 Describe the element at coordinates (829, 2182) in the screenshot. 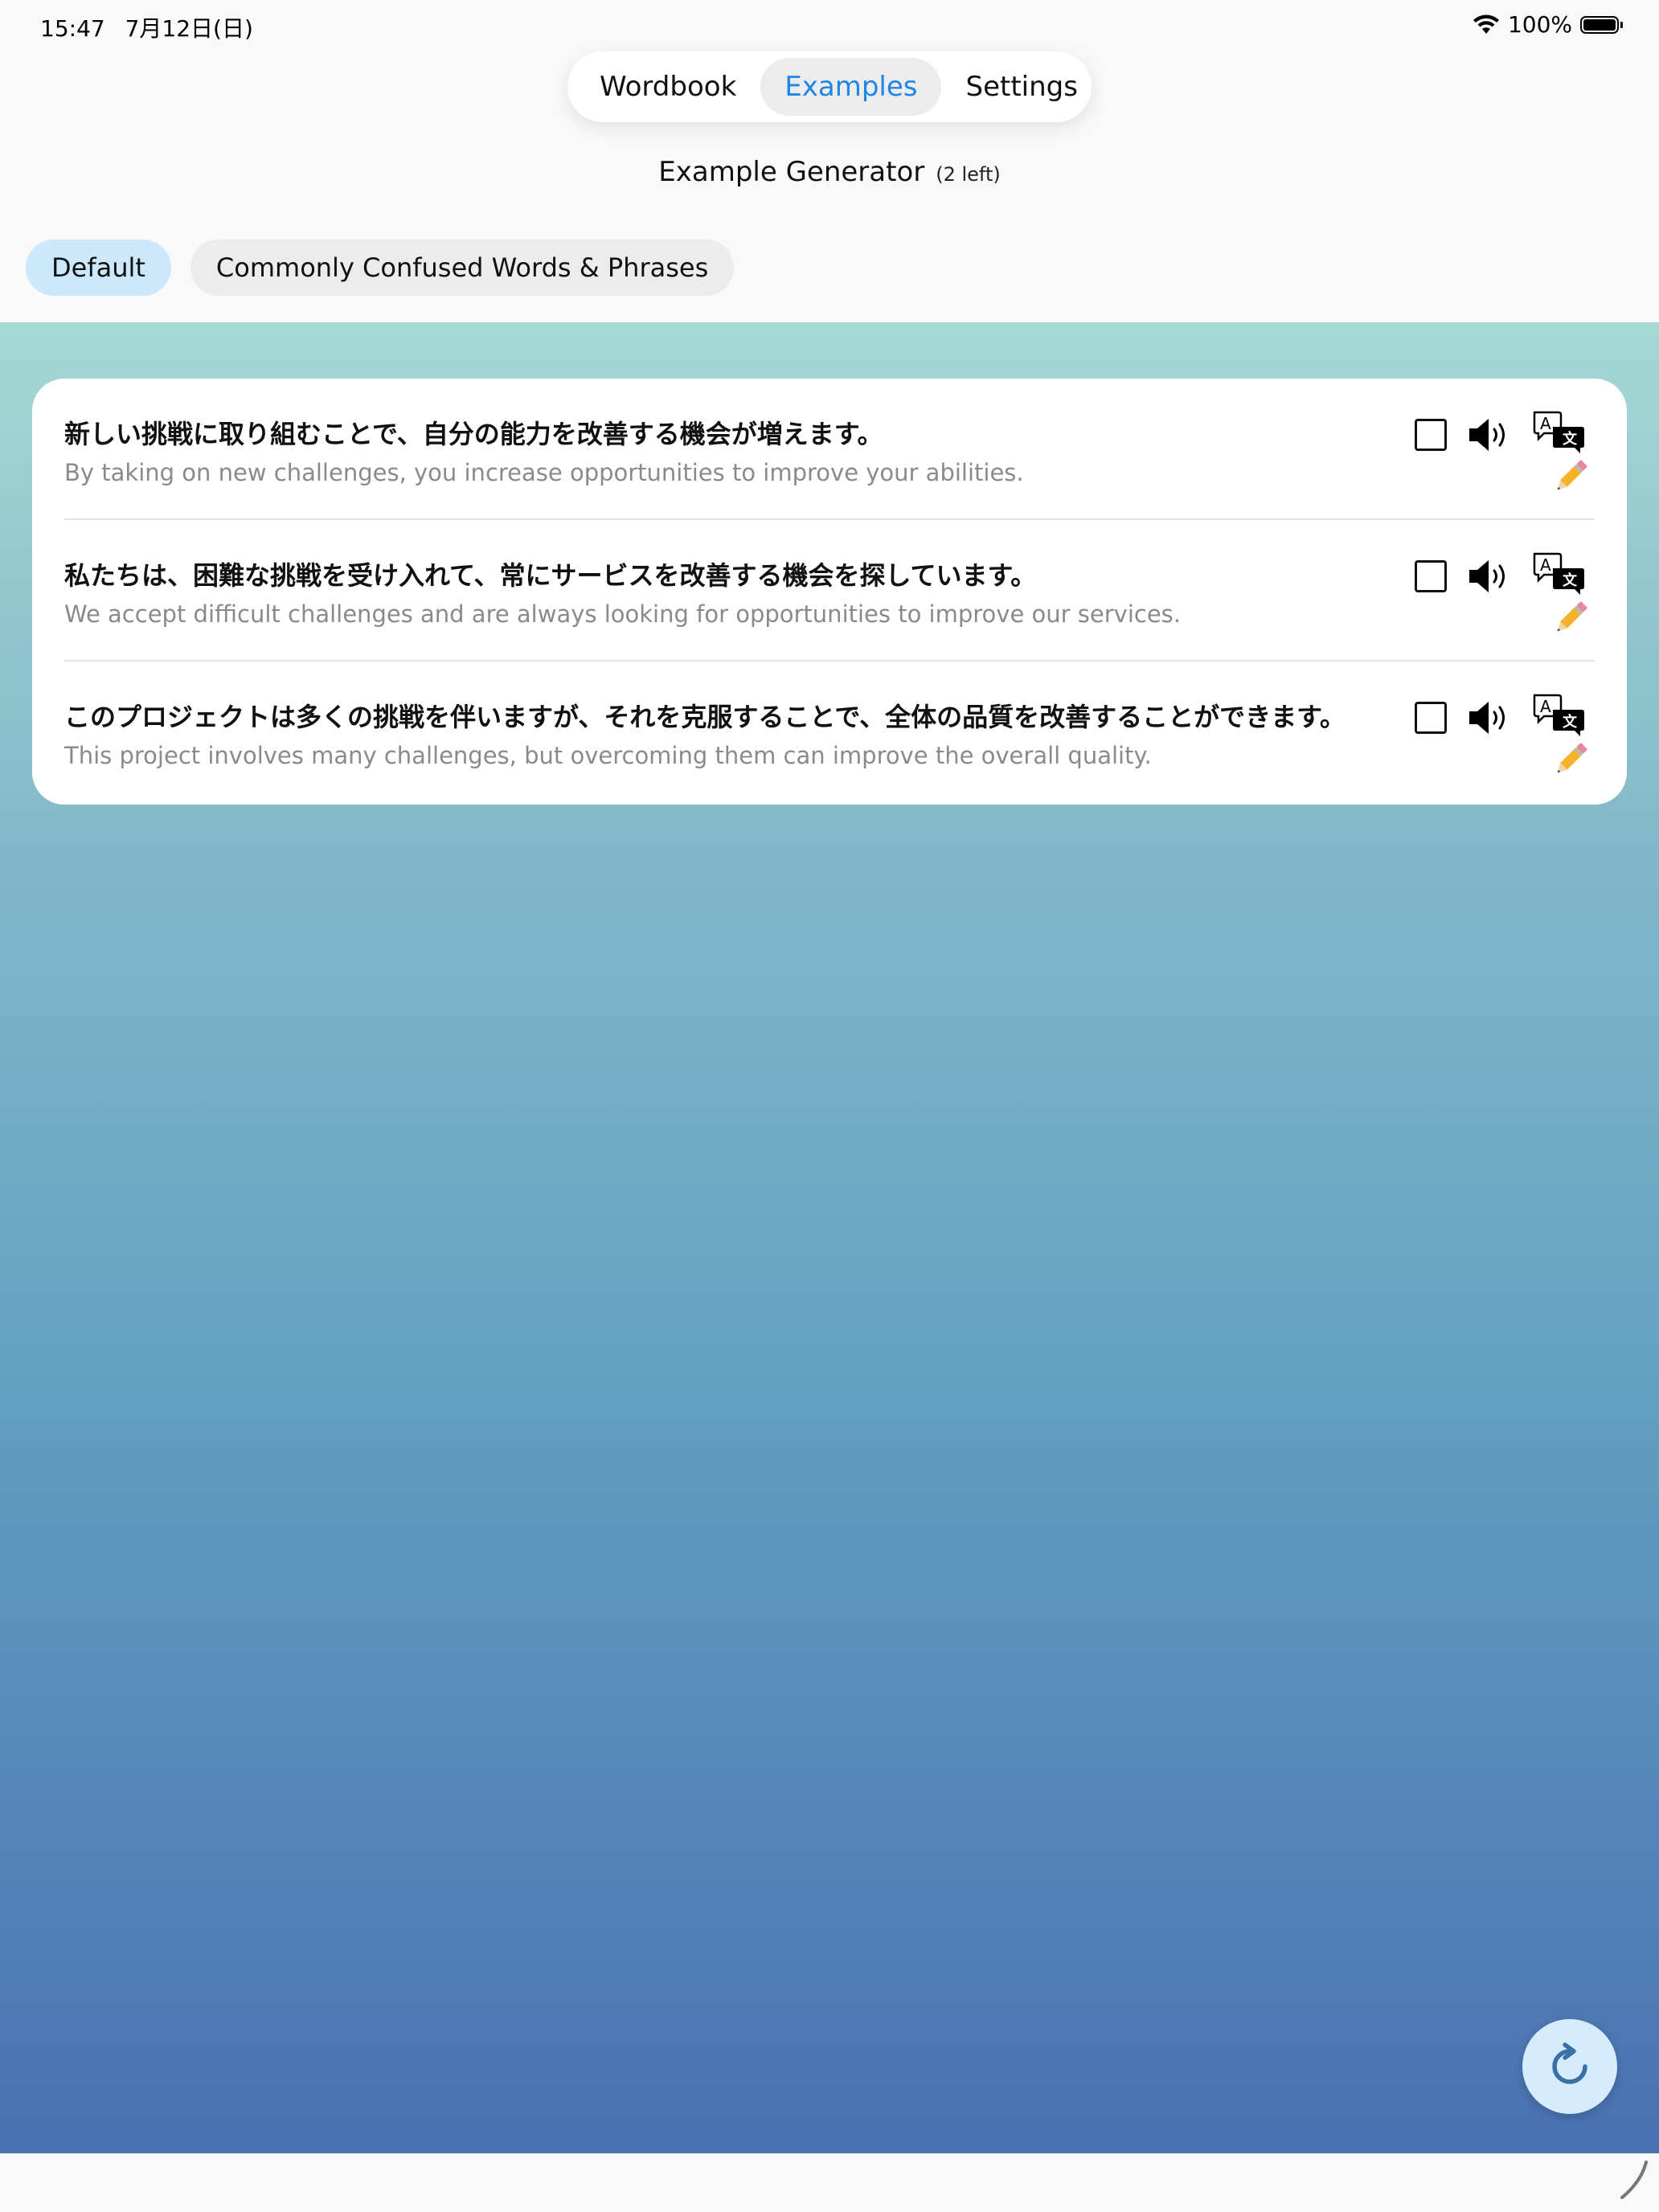

I see `bottom-bar` at that location.